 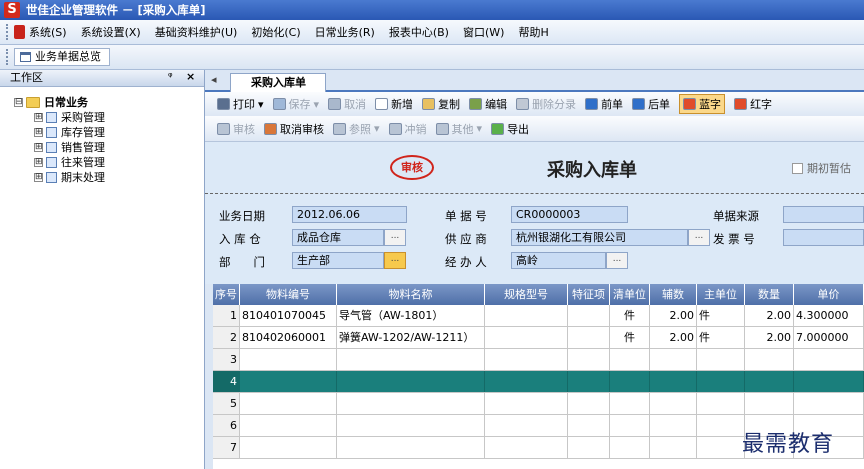 What do you see at coordinates (821, 168) in the screenshot?
I see `initial-suspend-checkbox: 期初暂估` at bounding box center [821, 168].